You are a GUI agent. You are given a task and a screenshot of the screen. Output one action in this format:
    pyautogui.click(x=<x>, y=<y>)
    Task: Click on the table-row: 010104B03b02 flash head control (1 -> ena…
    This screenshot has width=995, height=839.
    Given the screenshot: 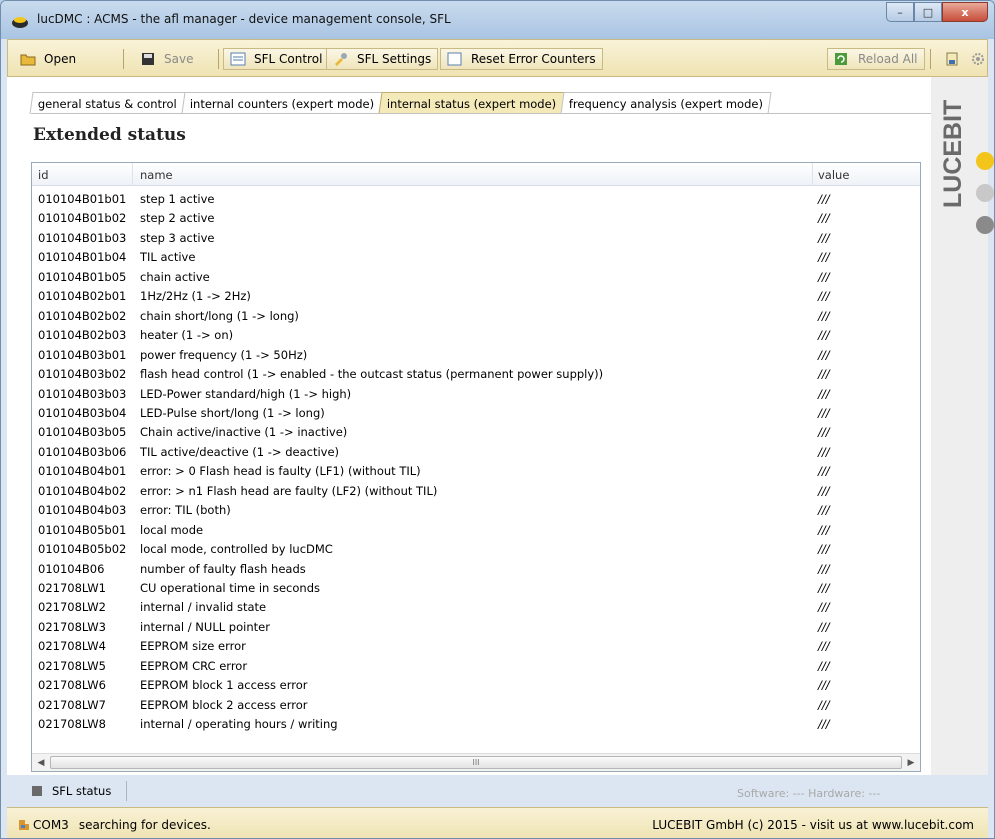 What is the action you would take?
    pyautogui.click(x=476, y=374)
    